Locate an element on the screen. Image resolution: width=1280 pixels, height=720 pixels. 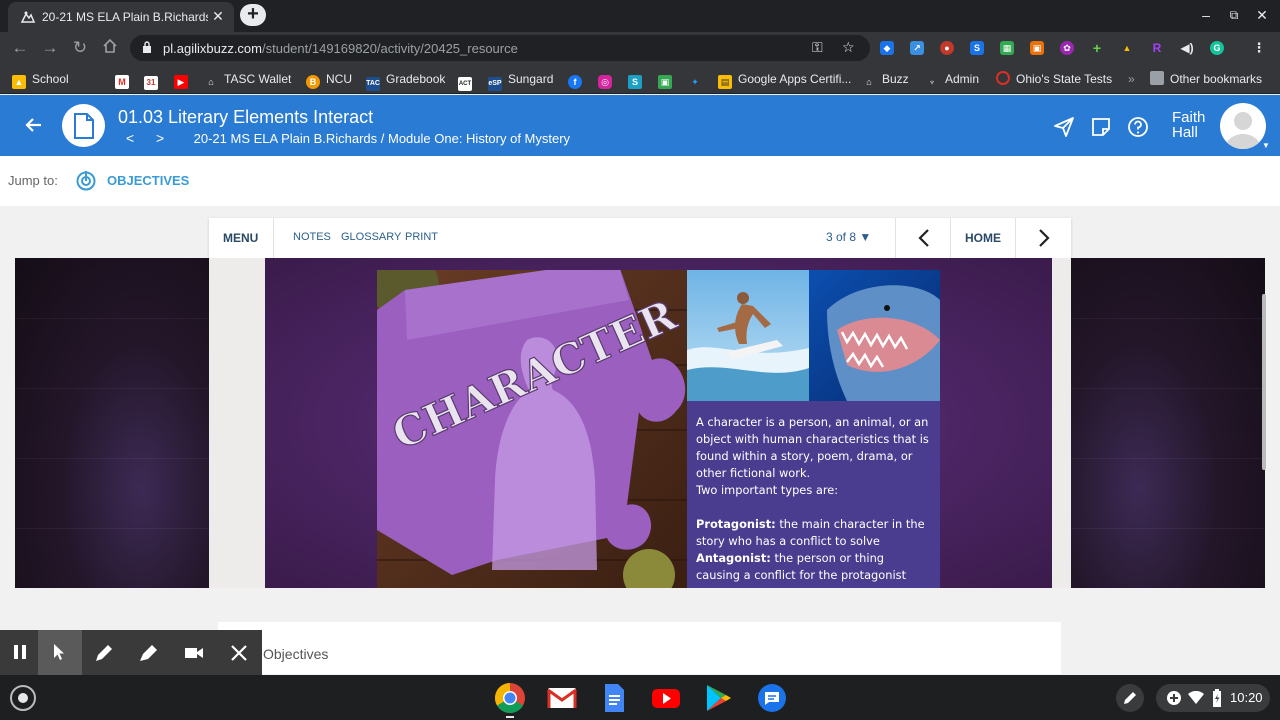
next-activity-icon: > is located at coordinates (164, 138).